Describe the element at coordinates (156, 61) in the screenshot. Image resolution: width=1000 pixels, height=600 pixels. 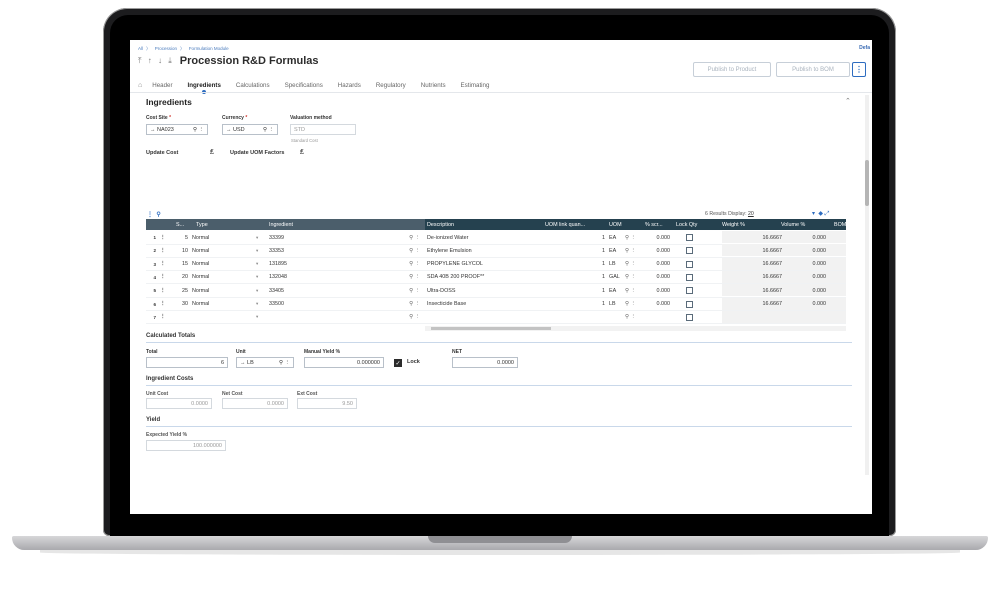
I see `record-nav-icons: ⤒ ↑ ↓ ⤓` at that location.